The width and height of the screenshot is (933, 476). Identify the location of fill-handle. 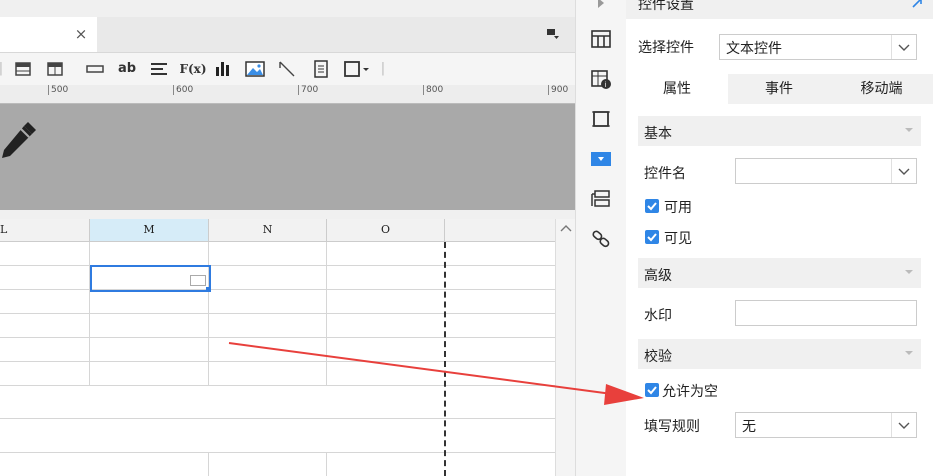
(208, 289).